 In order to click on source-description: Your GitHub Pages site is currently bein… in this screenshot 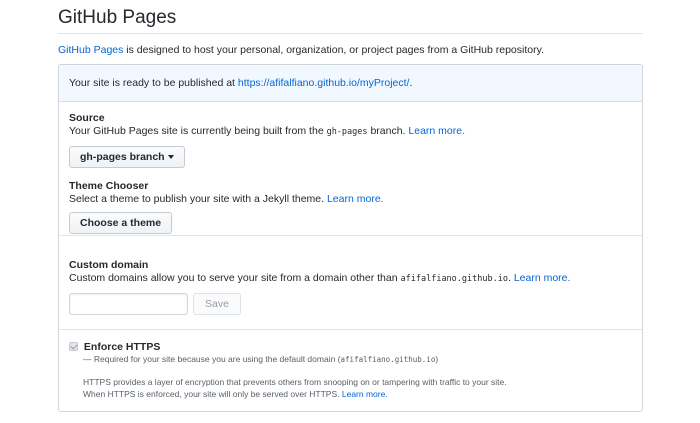, I will do `click(350, 131)`.